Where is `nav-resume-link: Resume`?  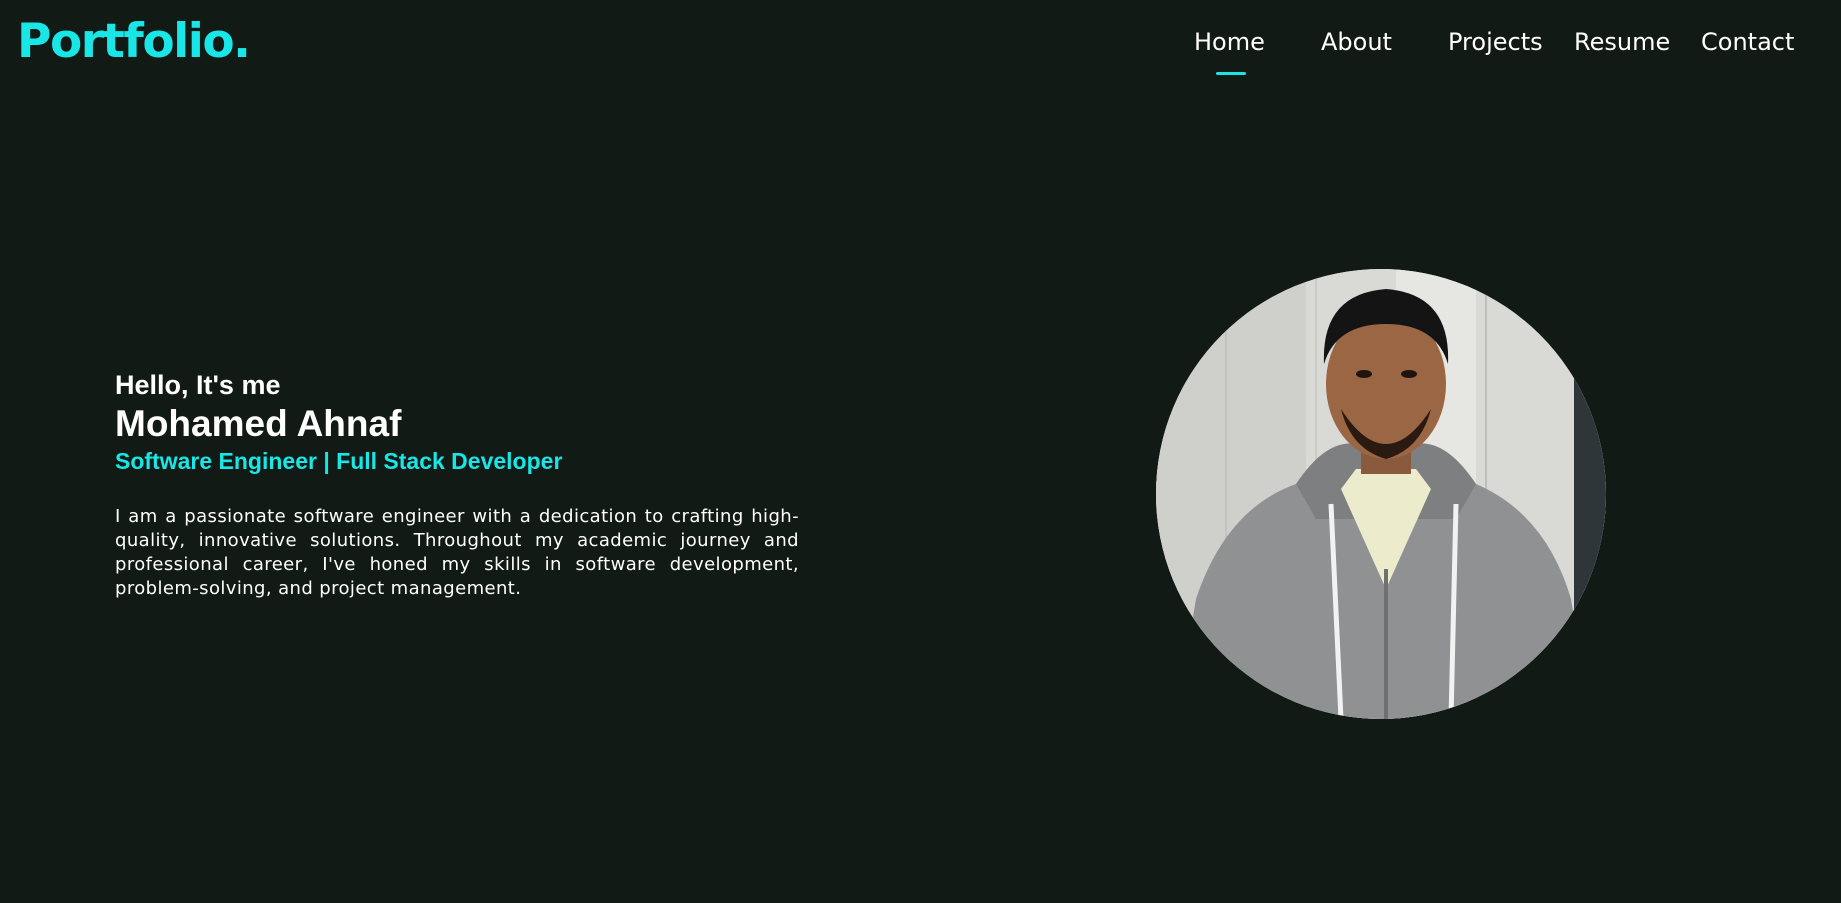
nav-resume-link: Resume is located at coordinates (1622, 42).